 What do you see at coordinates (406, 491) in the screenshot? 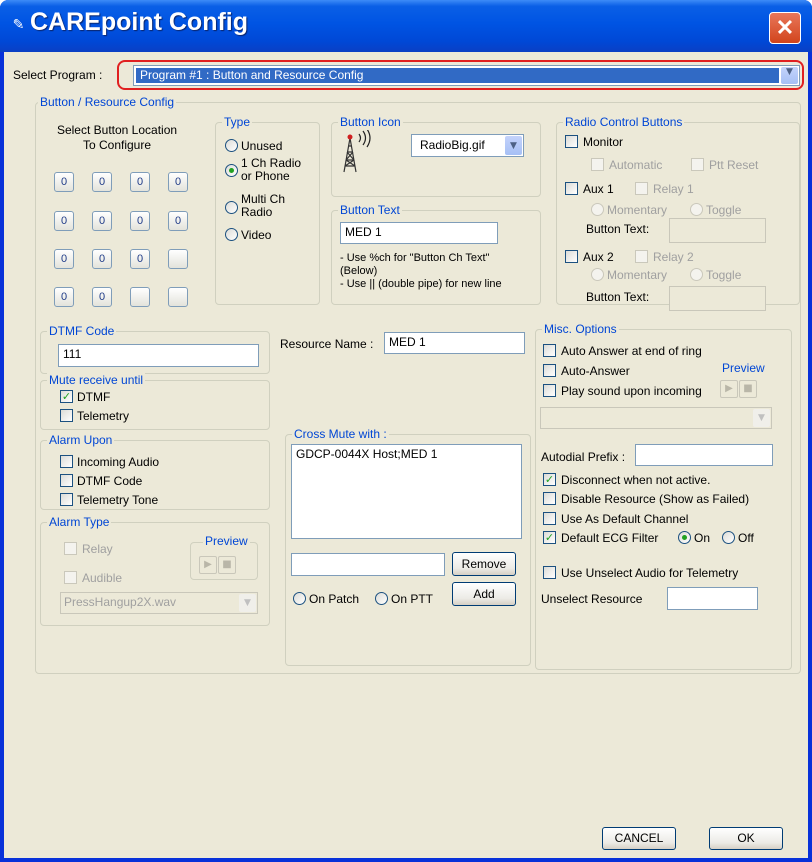
I see `cross-mute-list: GDCP-0044X Host;MED 1` at bounding box center [406, 491].